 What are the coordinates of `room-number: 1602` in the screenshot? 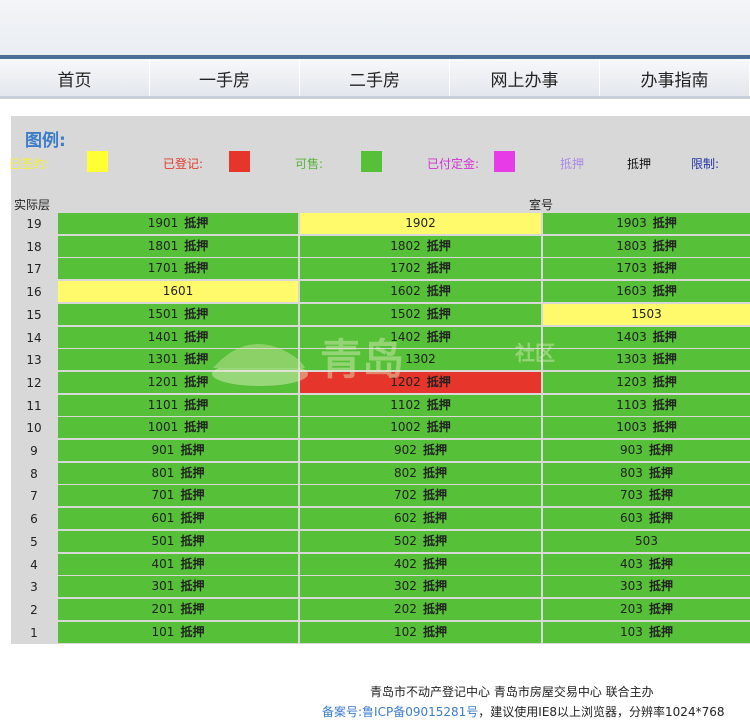 It's located at (405, 291).